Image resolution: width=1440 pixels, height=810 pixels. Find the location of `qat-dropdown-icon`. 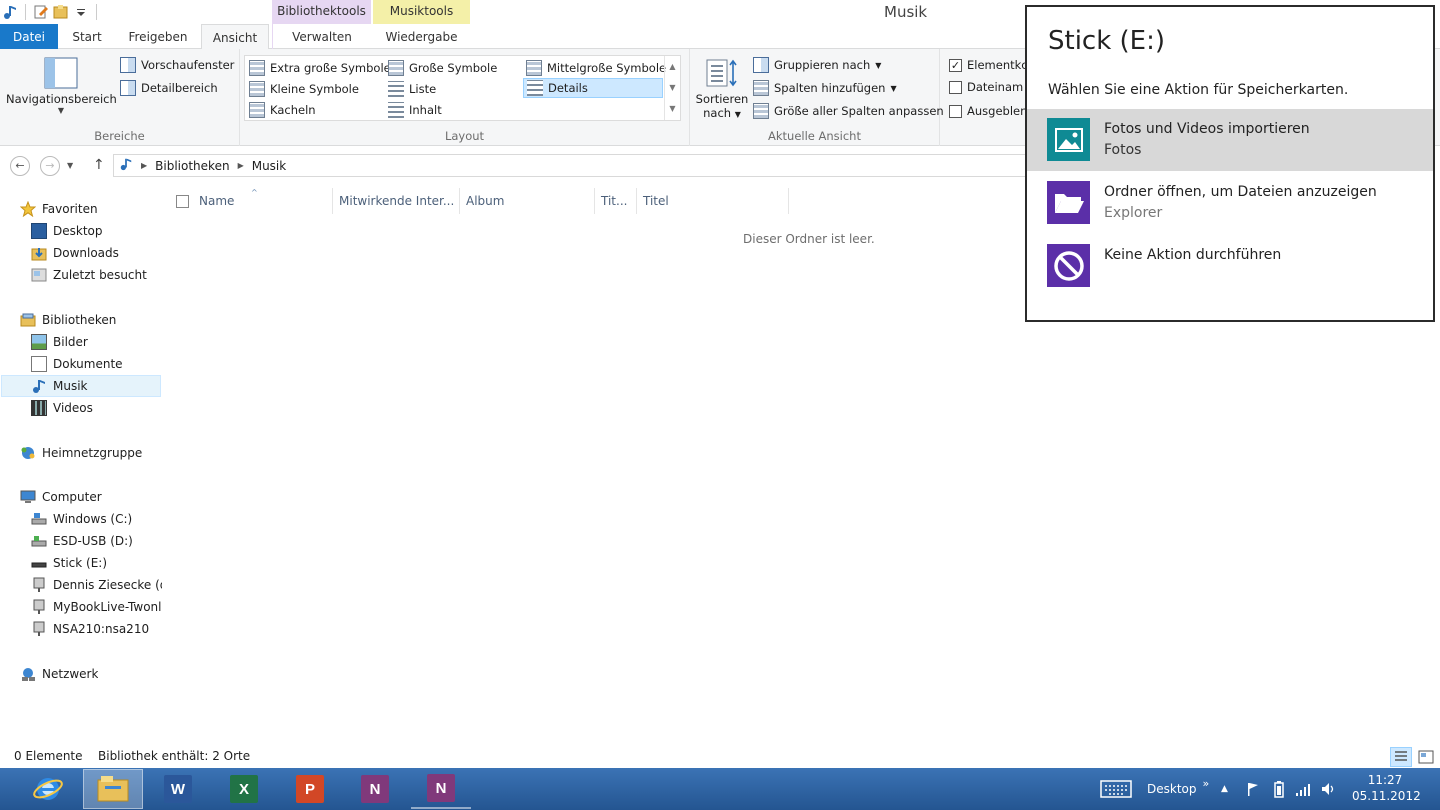

qat-dropdown-icon is located at coordinates (81, 12).